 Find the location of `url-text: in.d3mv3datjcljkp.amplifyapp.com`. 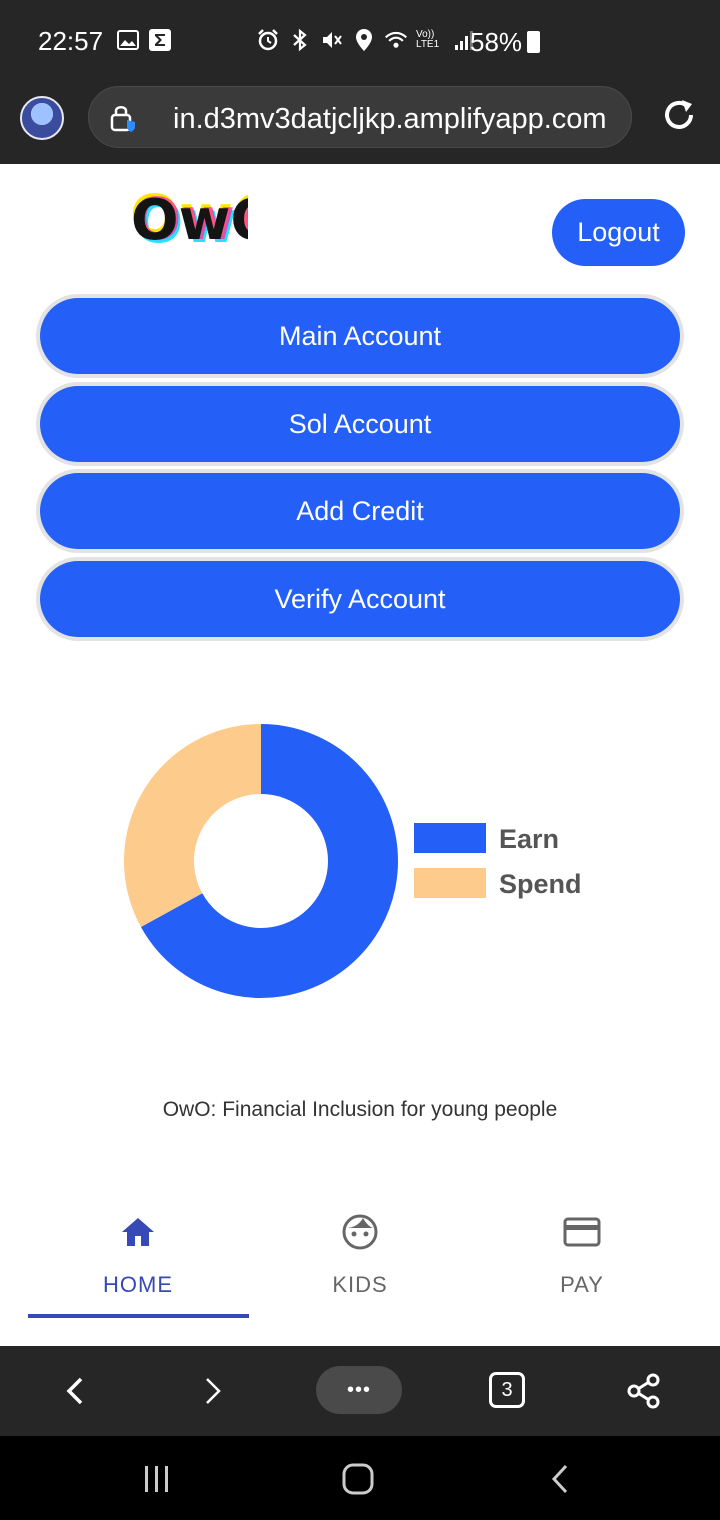

url-text: in.d3mv3datjcljkp.amplifyapp.com is located at coordinates (390, 119).